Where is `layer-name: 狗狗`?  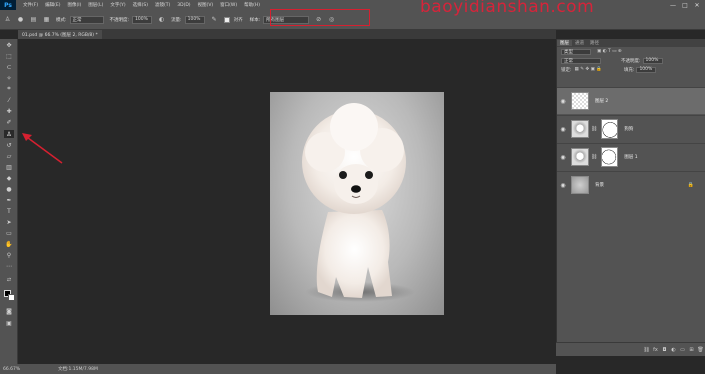 layer-name: 狗狗 is located at coordinates (628, 129).